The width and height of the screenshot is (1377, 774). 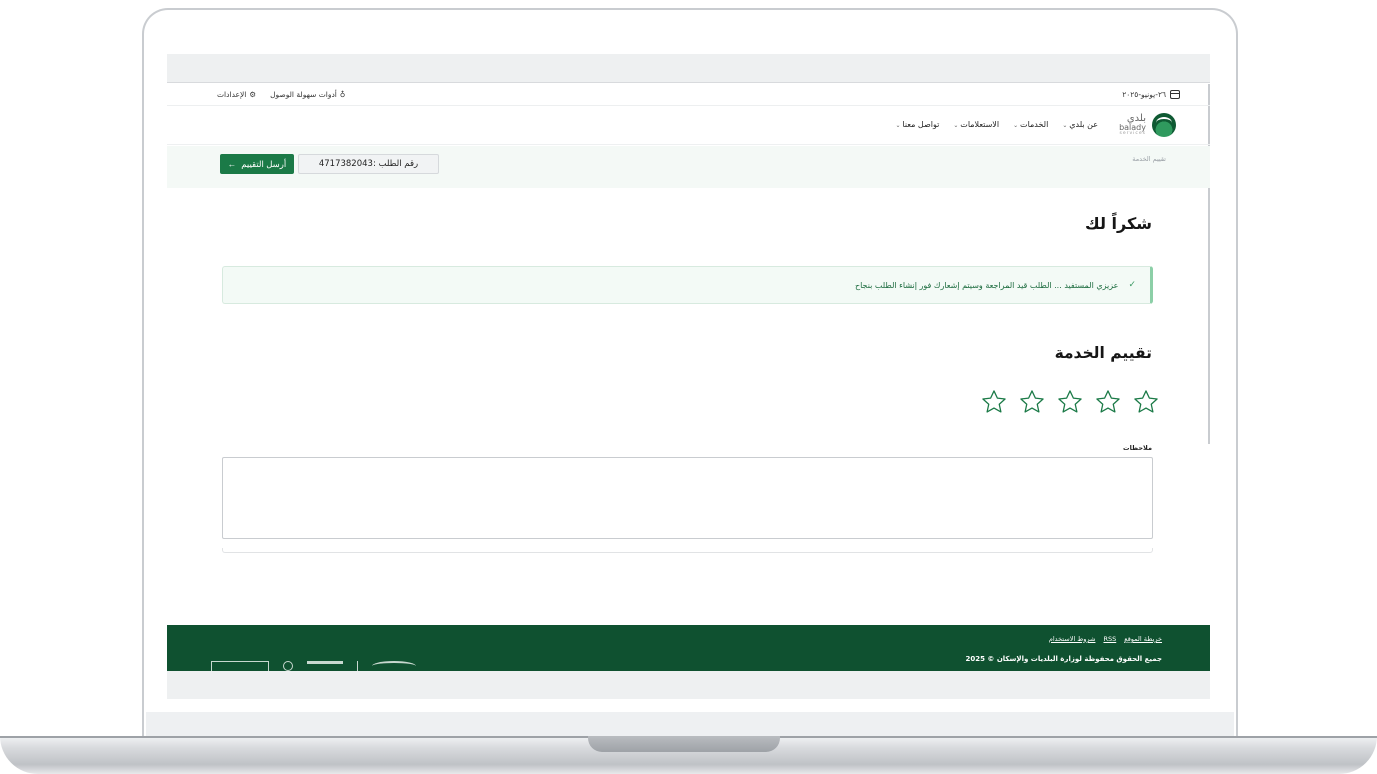 What do you see at coordinates (1109, 639) in the screenshot?
I see `footer-link-rss: RSS` at bounding box center [1109, 639].